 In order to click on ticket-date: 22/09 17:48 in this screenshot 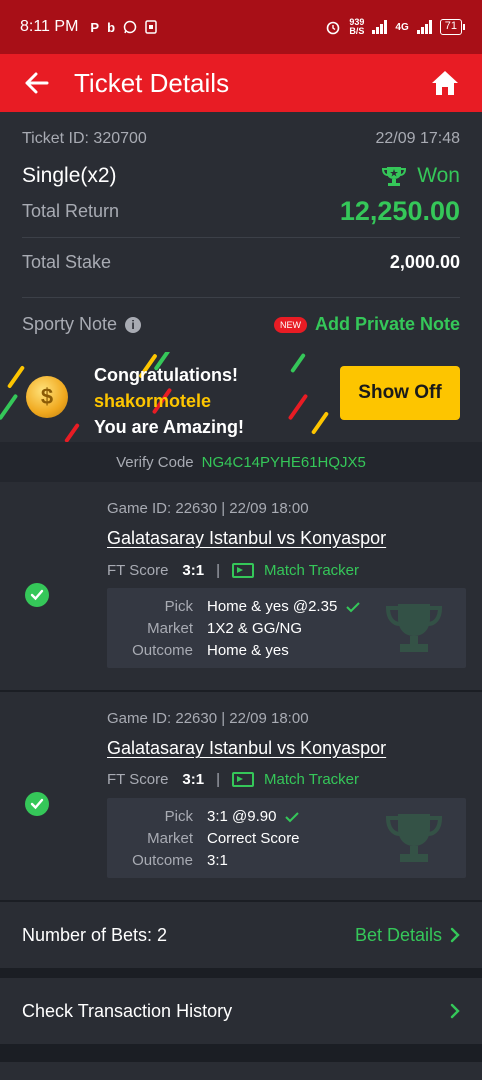, I will do `click(417, 138)`.